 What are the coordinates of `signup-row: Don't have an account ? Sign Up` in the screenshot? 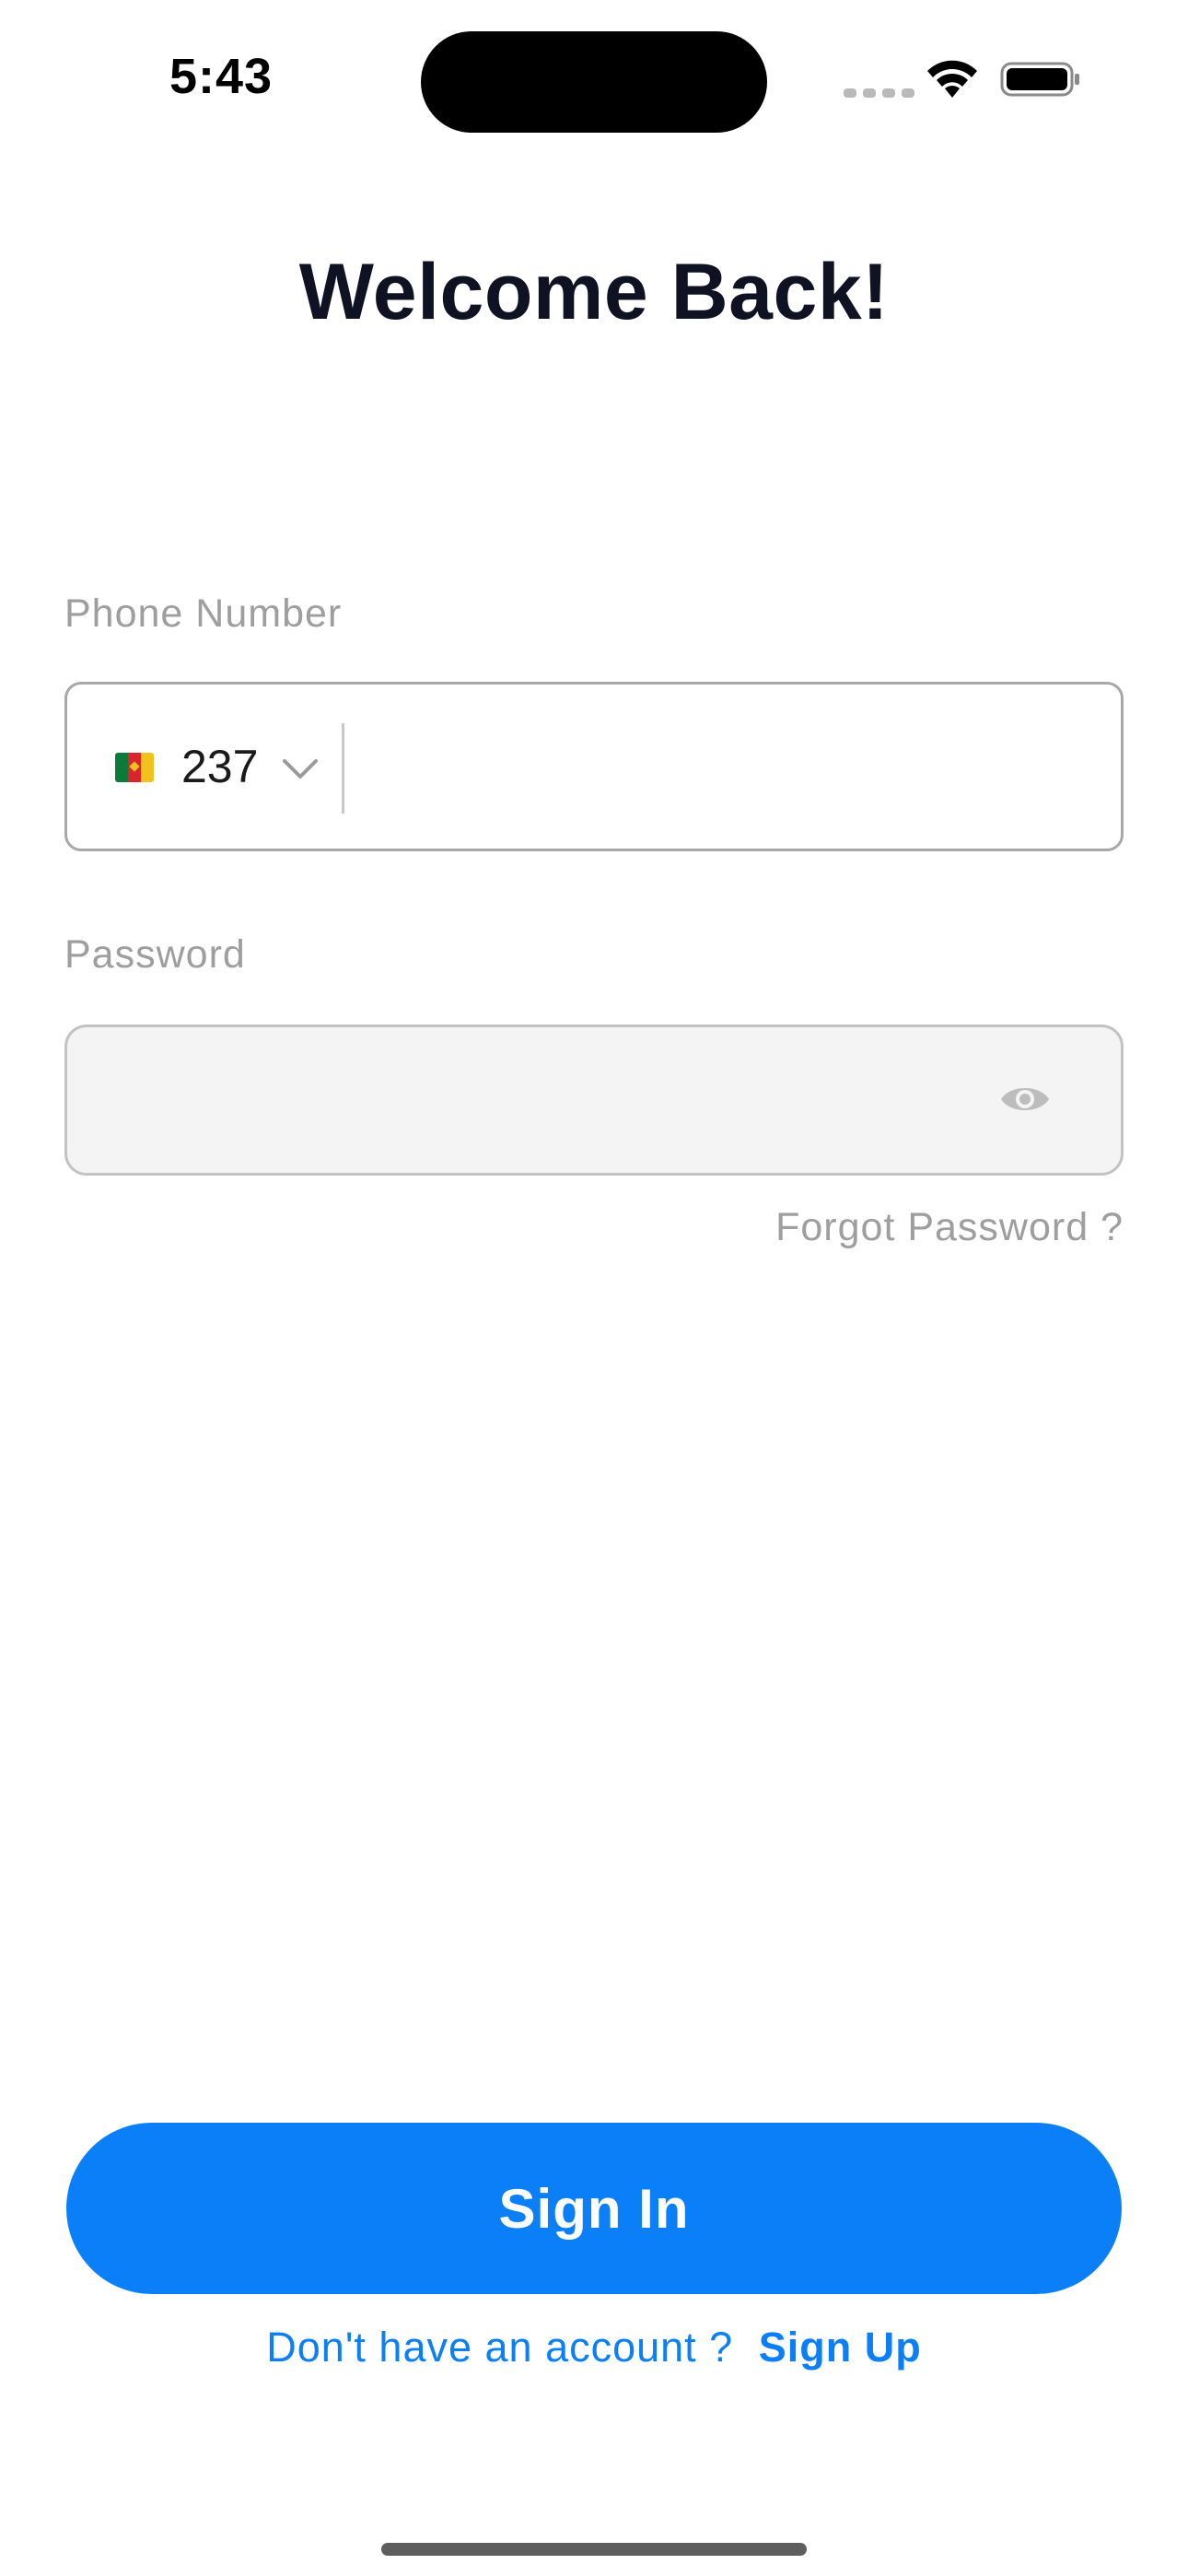 It's located at (594, 2347).